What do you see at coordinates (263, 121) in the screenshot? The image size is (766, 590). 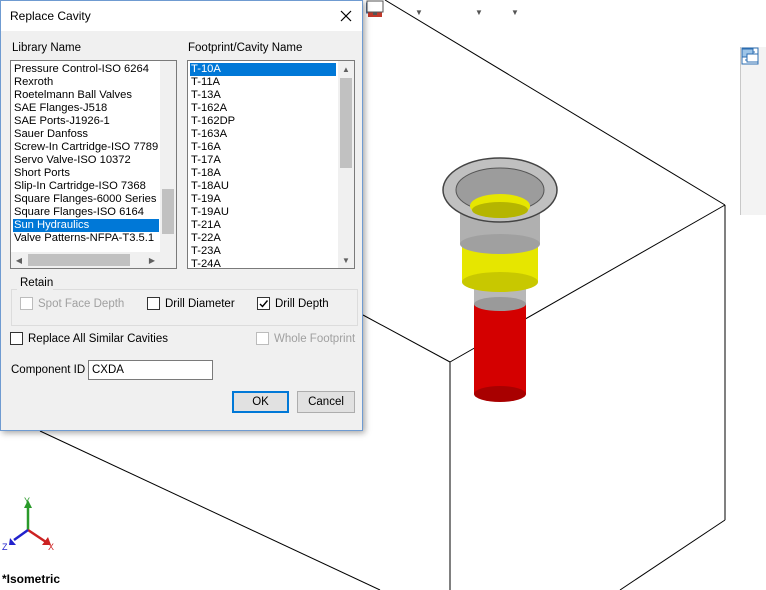 I see `footprint-list-item: T-162DP` at bounding box center [263, 121].